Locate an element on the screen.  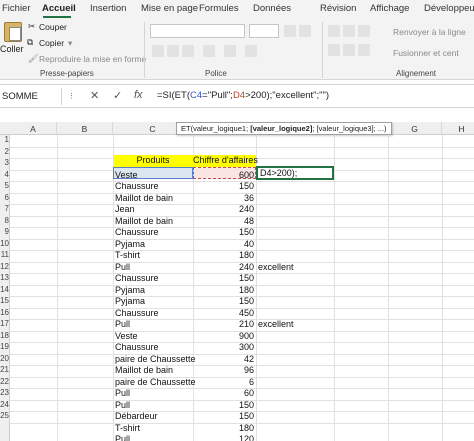
fx-icon: fx is located at coordinates (138, 95).